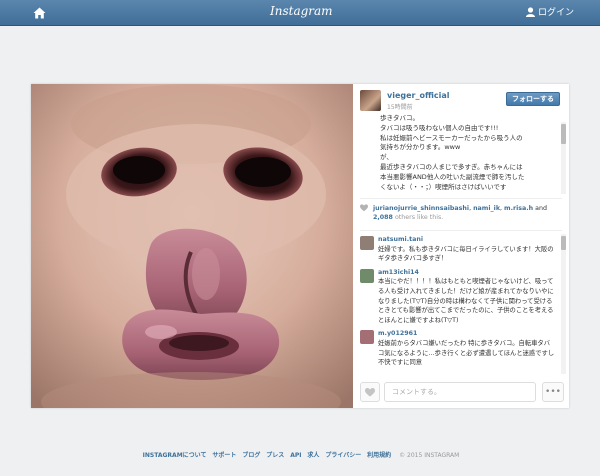  I want to click on comment-input: コメントする。, so click(460, 392).